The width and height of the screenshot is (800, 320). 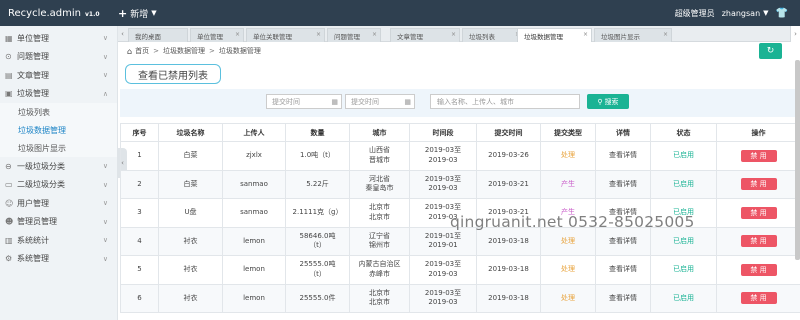 What do you see at coordinates (9, 75) in the screenshot?
I see `article-icon: ▤` at bounding box center [9, 75].